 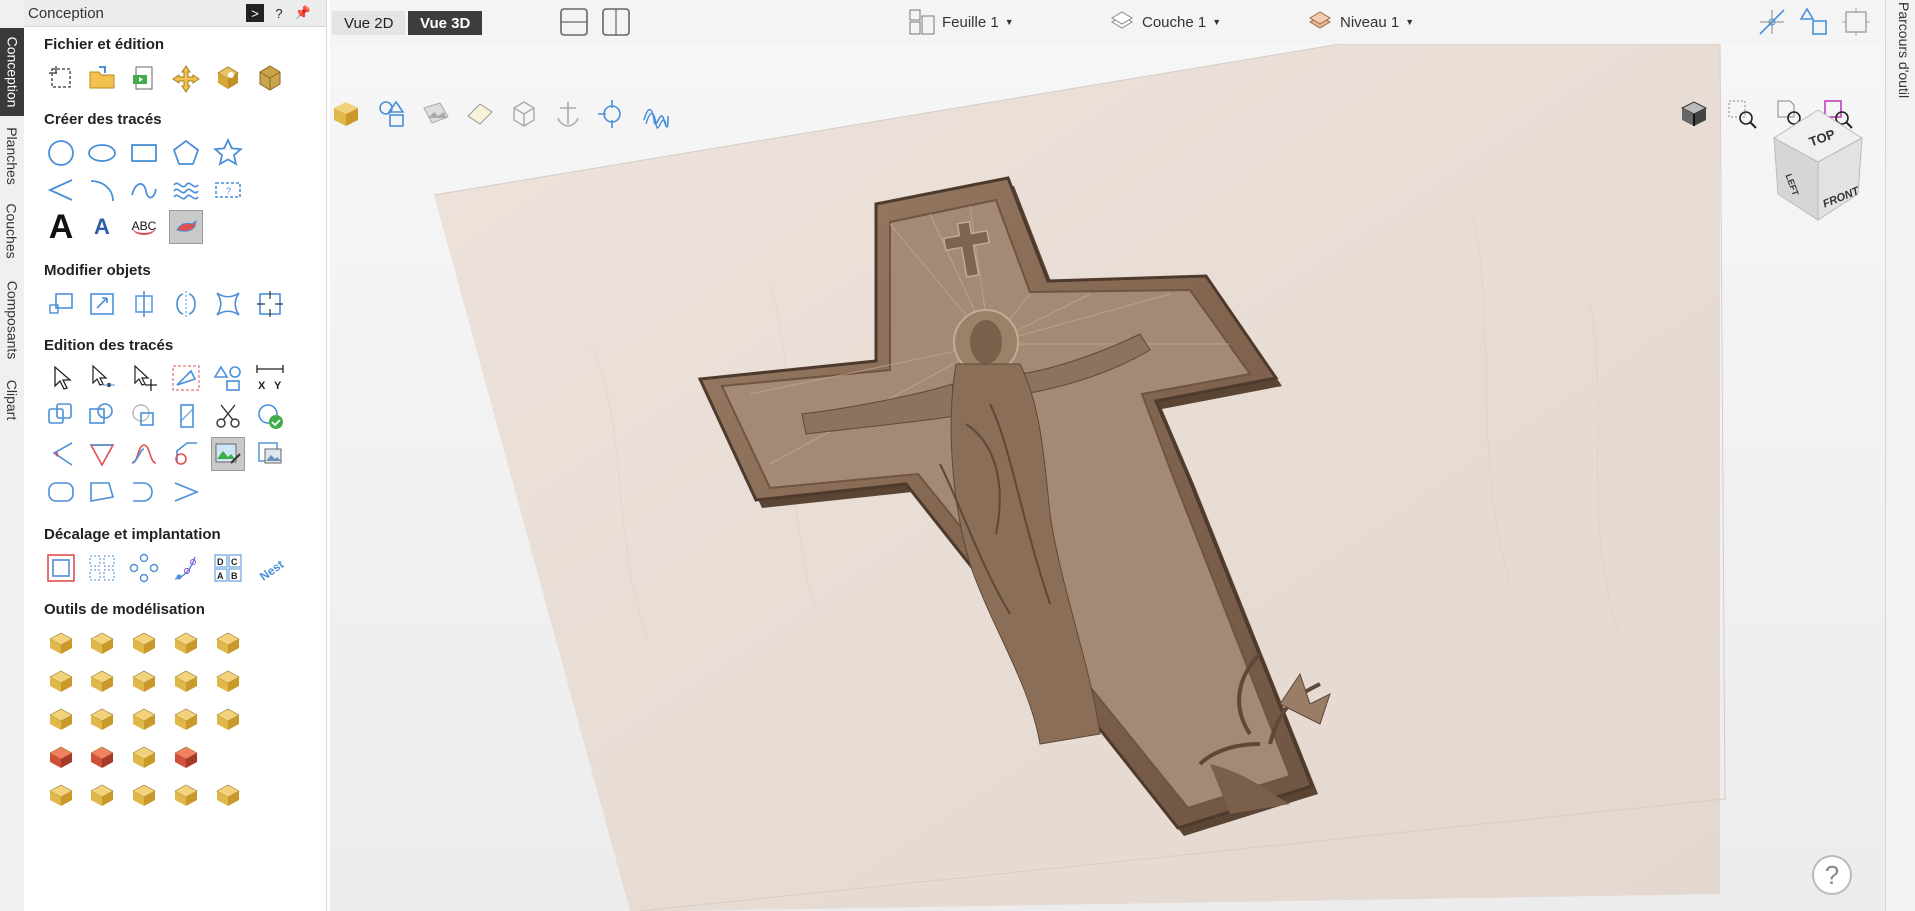 I want to click on model-tool-texture-button, so click(x=61, y=719).